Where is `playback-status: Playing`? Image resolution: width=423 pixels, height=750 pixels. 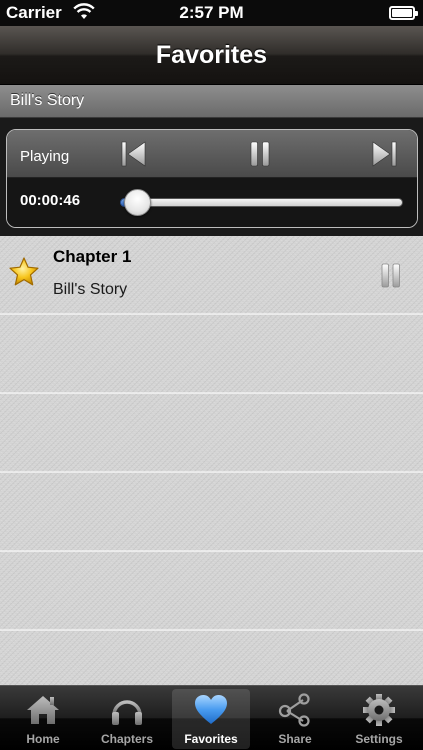
playback-status: Playing is located at coordinates (45, 156).